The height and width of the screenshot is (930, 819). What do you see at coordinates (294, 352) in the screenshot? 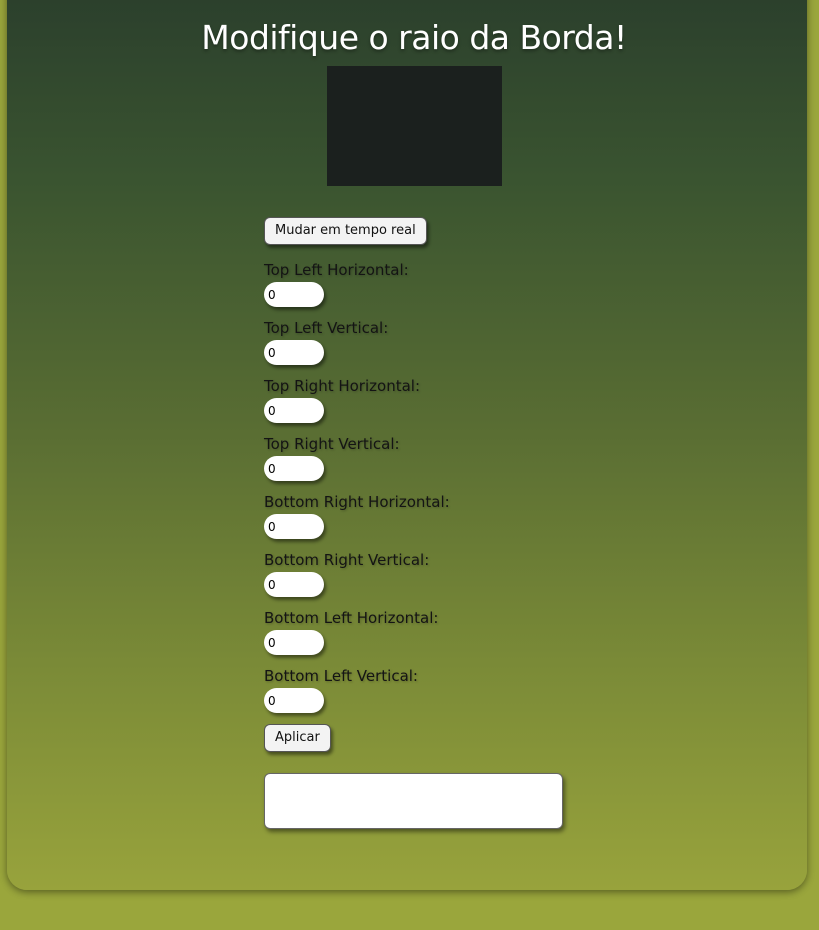
I see `top-left-vertical-input` at bounding box center [294, 352].